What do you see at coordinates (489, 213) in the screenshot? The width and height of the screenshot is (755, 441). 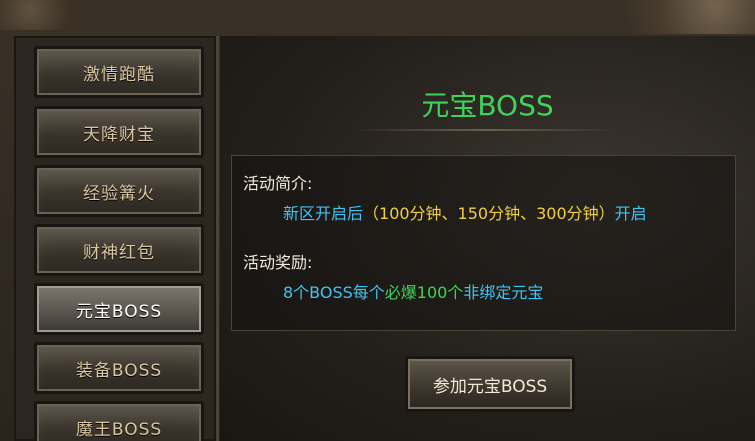 I see `intro-part2: （100分钟、150分钟、300分钟）` at bounding box center [489, 213].